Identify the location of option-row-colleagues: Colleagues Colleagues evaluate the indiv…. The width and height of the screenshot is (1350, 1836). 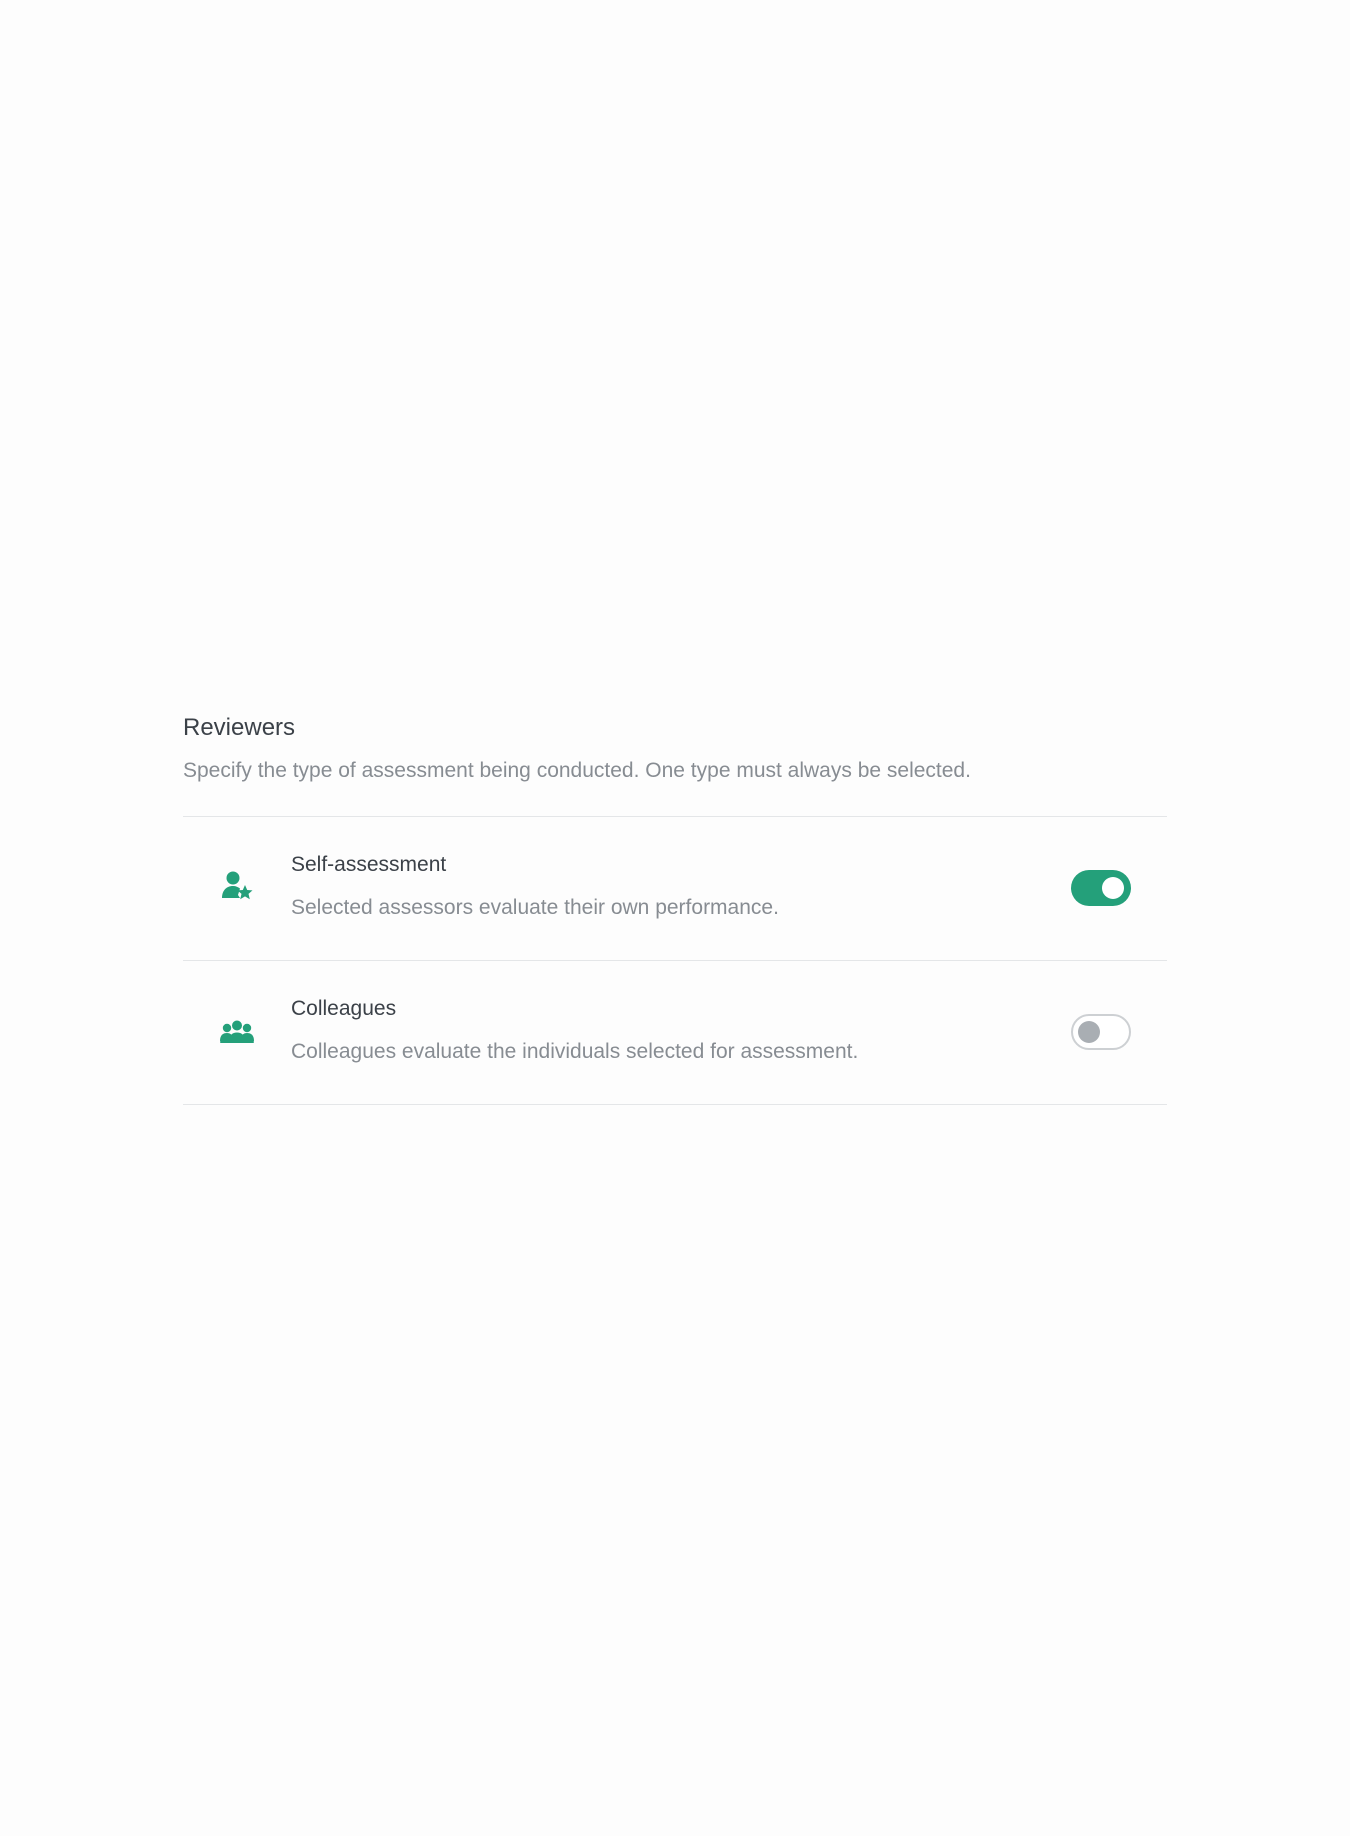
(675, 1033).